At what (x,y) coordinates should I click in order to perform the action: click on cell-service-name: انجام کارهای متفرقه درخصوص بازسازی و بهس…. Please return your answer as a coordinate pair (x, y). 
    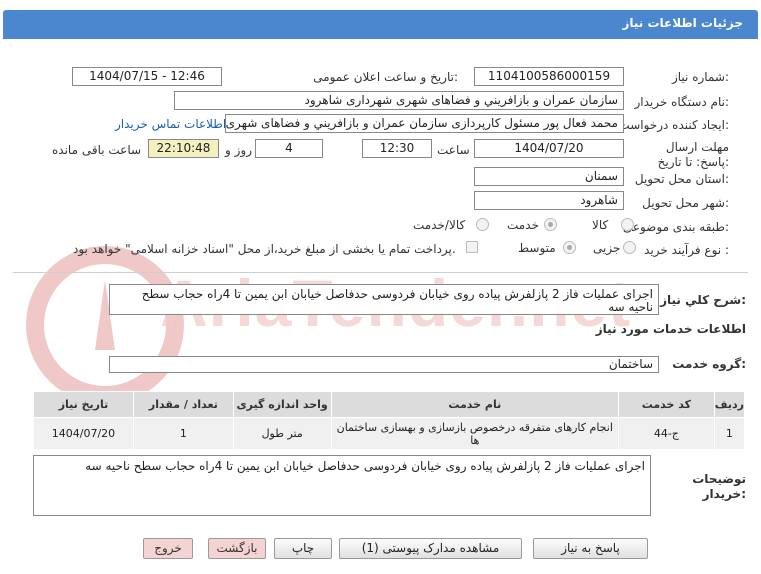
    Looking at the image, I should click on (474, 433).